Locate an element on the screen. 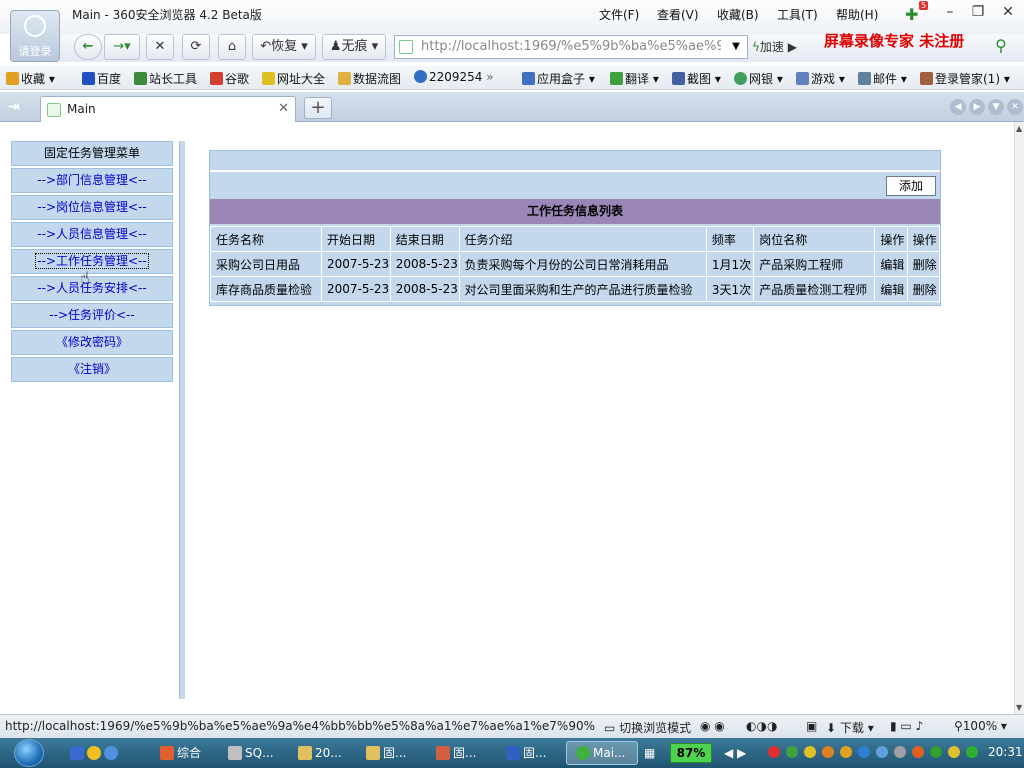 Image resolution: width=1024 pixels, height=768 pixels. bookmark-dataflow: 数据流图 is located at coordinates (369, 78).